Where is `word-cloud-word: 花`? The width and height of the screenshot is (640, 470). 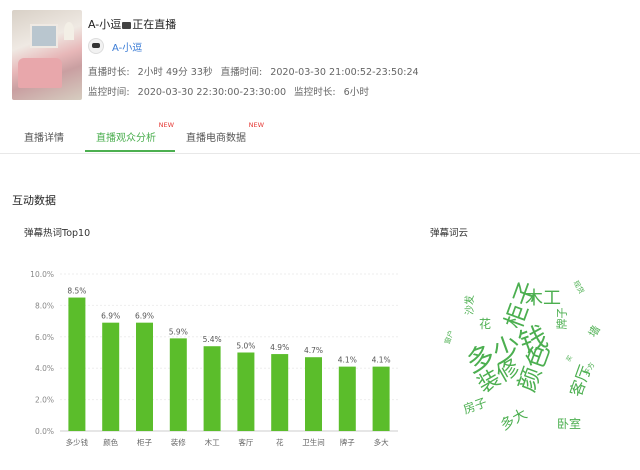 word-cloud-word: 花 is located at coordinates (485, 324).